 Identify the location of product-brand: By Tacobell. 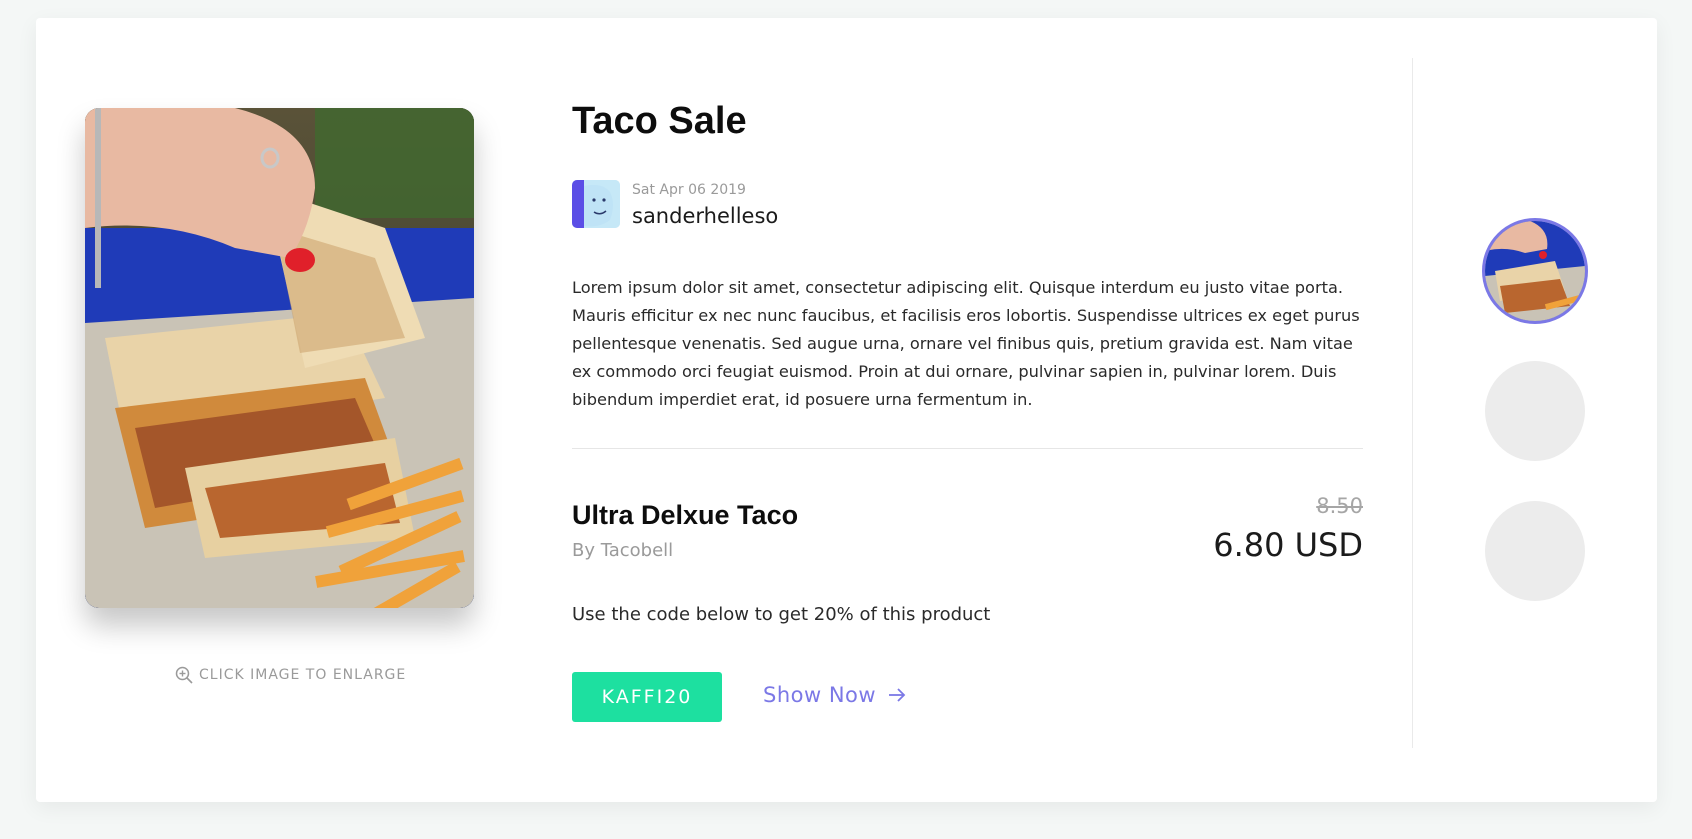
(623, 550).